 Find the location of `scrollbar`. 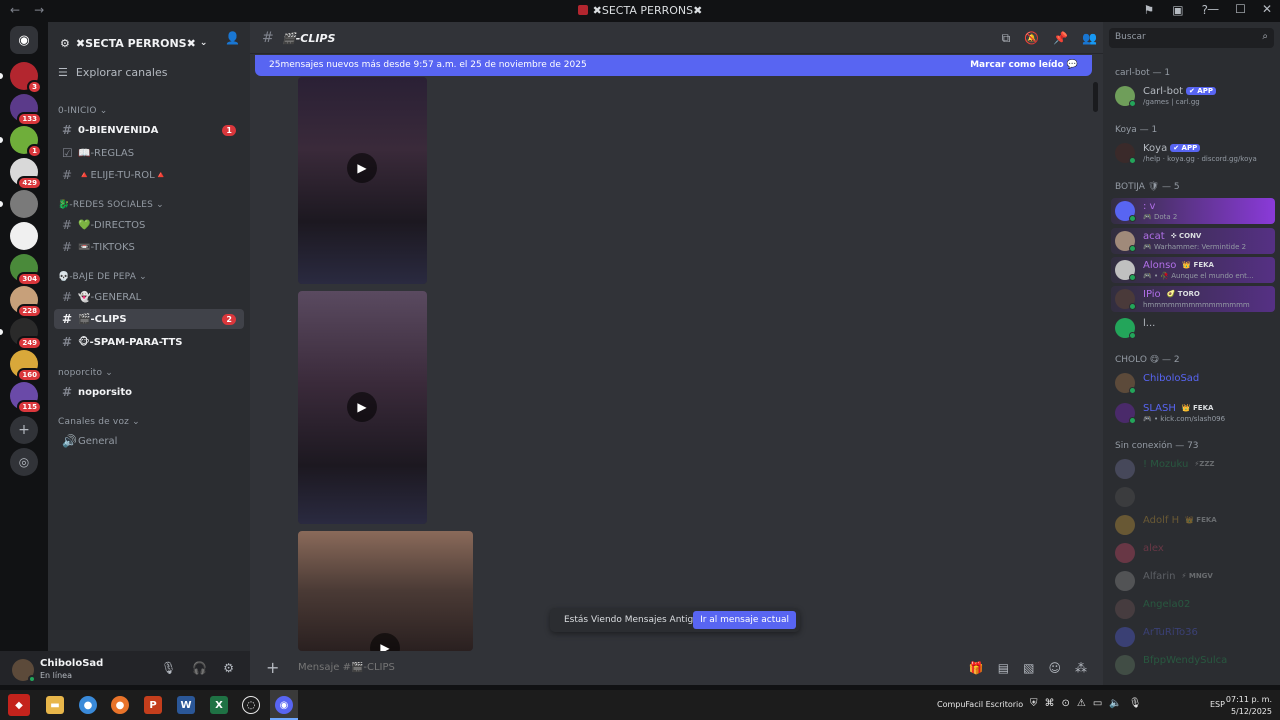

scrollbar is located at coordinates (1095, 97).